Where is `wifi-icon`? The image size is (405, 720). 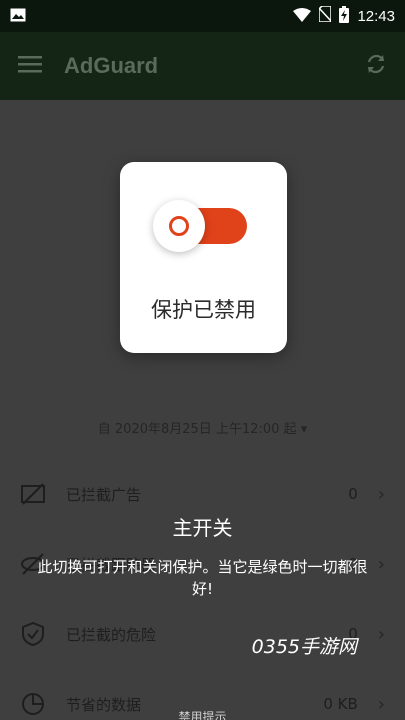
wifi-icon is located at coordinates (302, 16).